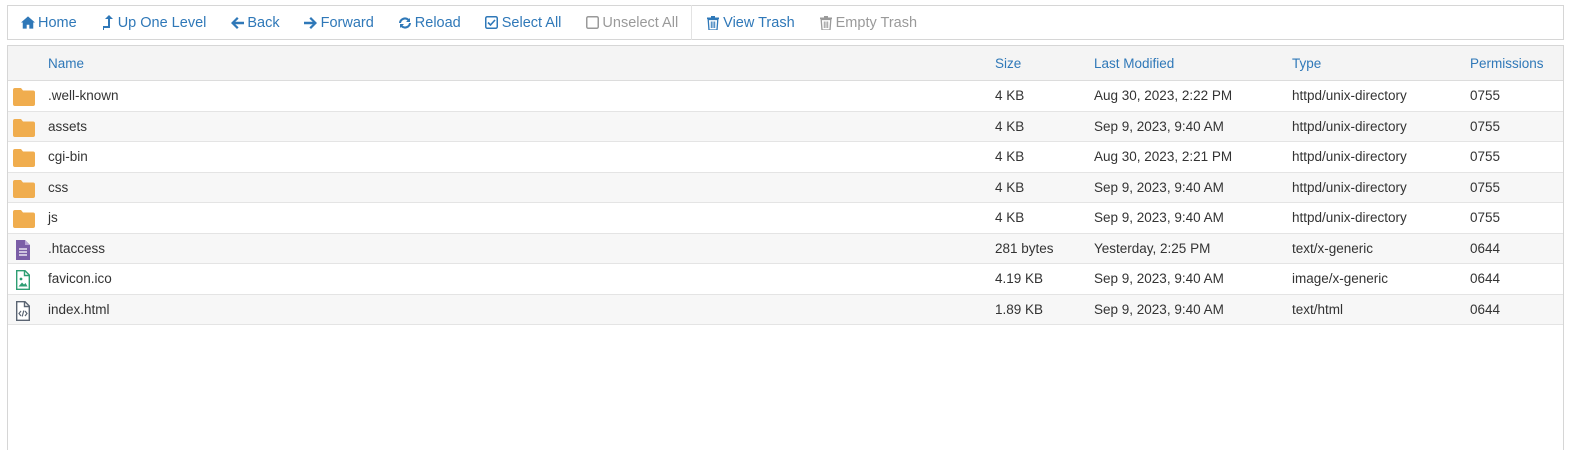 This screenshot has height=450, width=1589. I want to click on column-header-size: Size, so click(1008, 63).